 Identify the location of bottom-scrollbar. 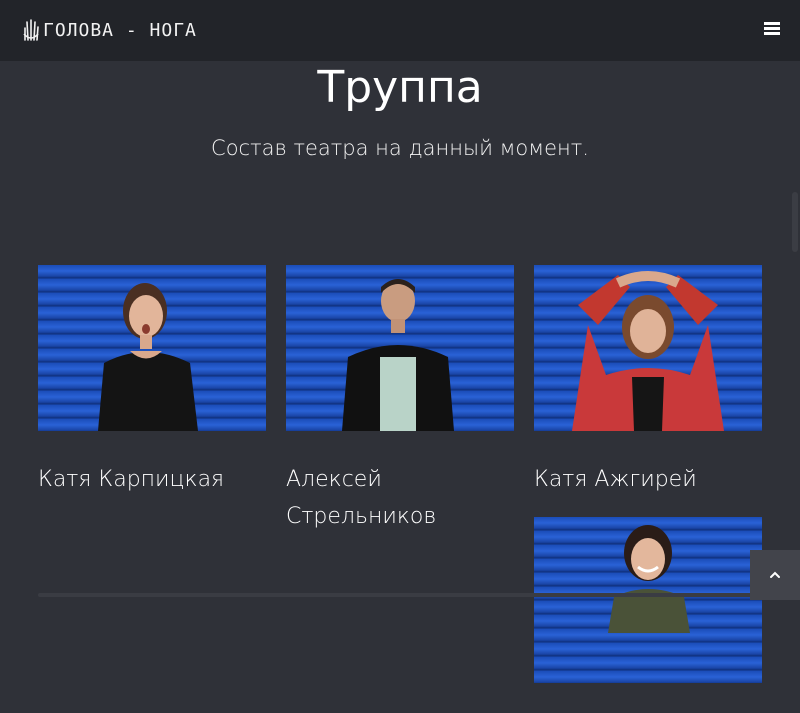
(400, 595).